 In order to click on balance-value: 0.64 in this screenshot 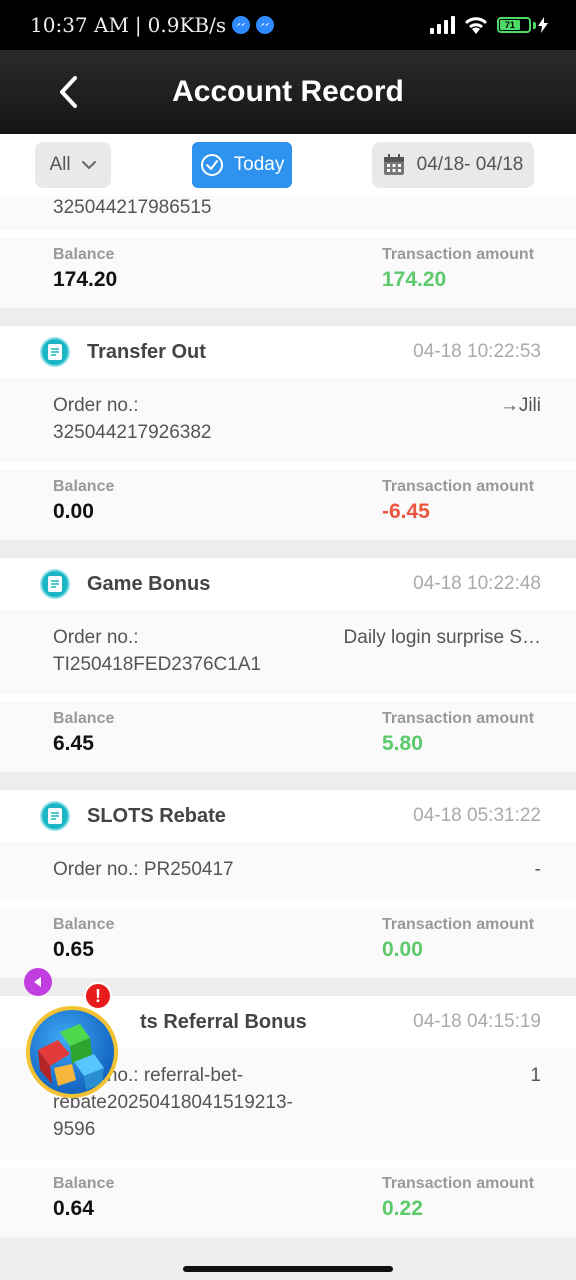, I will do `click(73, 1208)`.